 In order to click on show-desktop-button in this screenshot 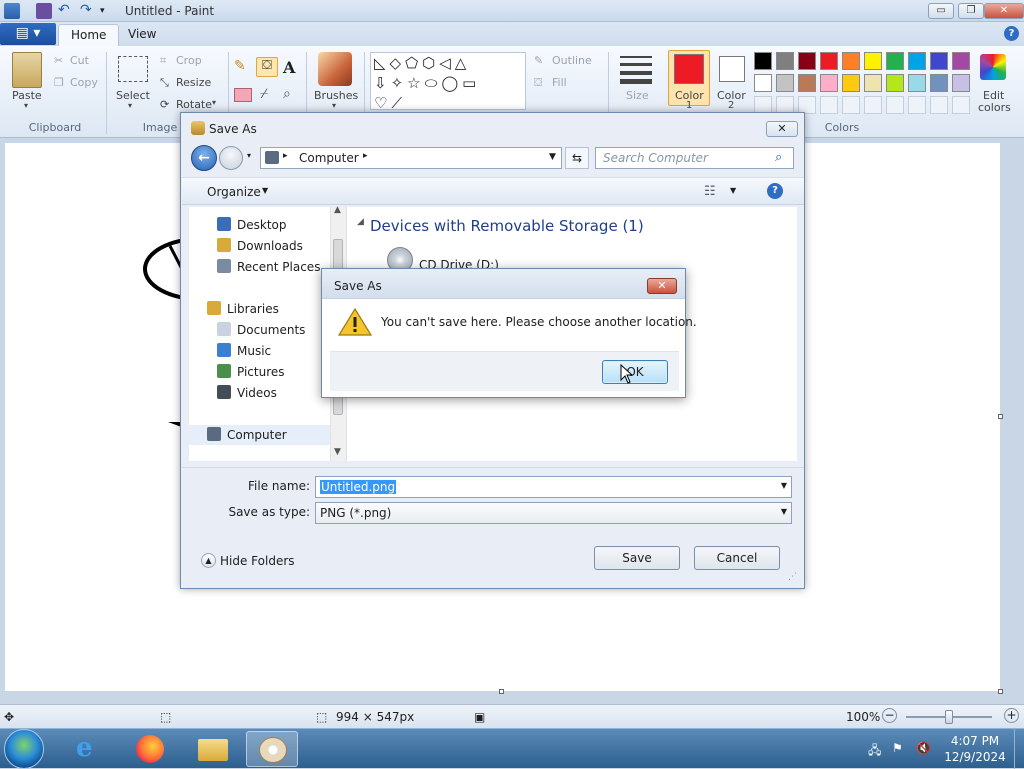, I will do `click(1019, 749)`.